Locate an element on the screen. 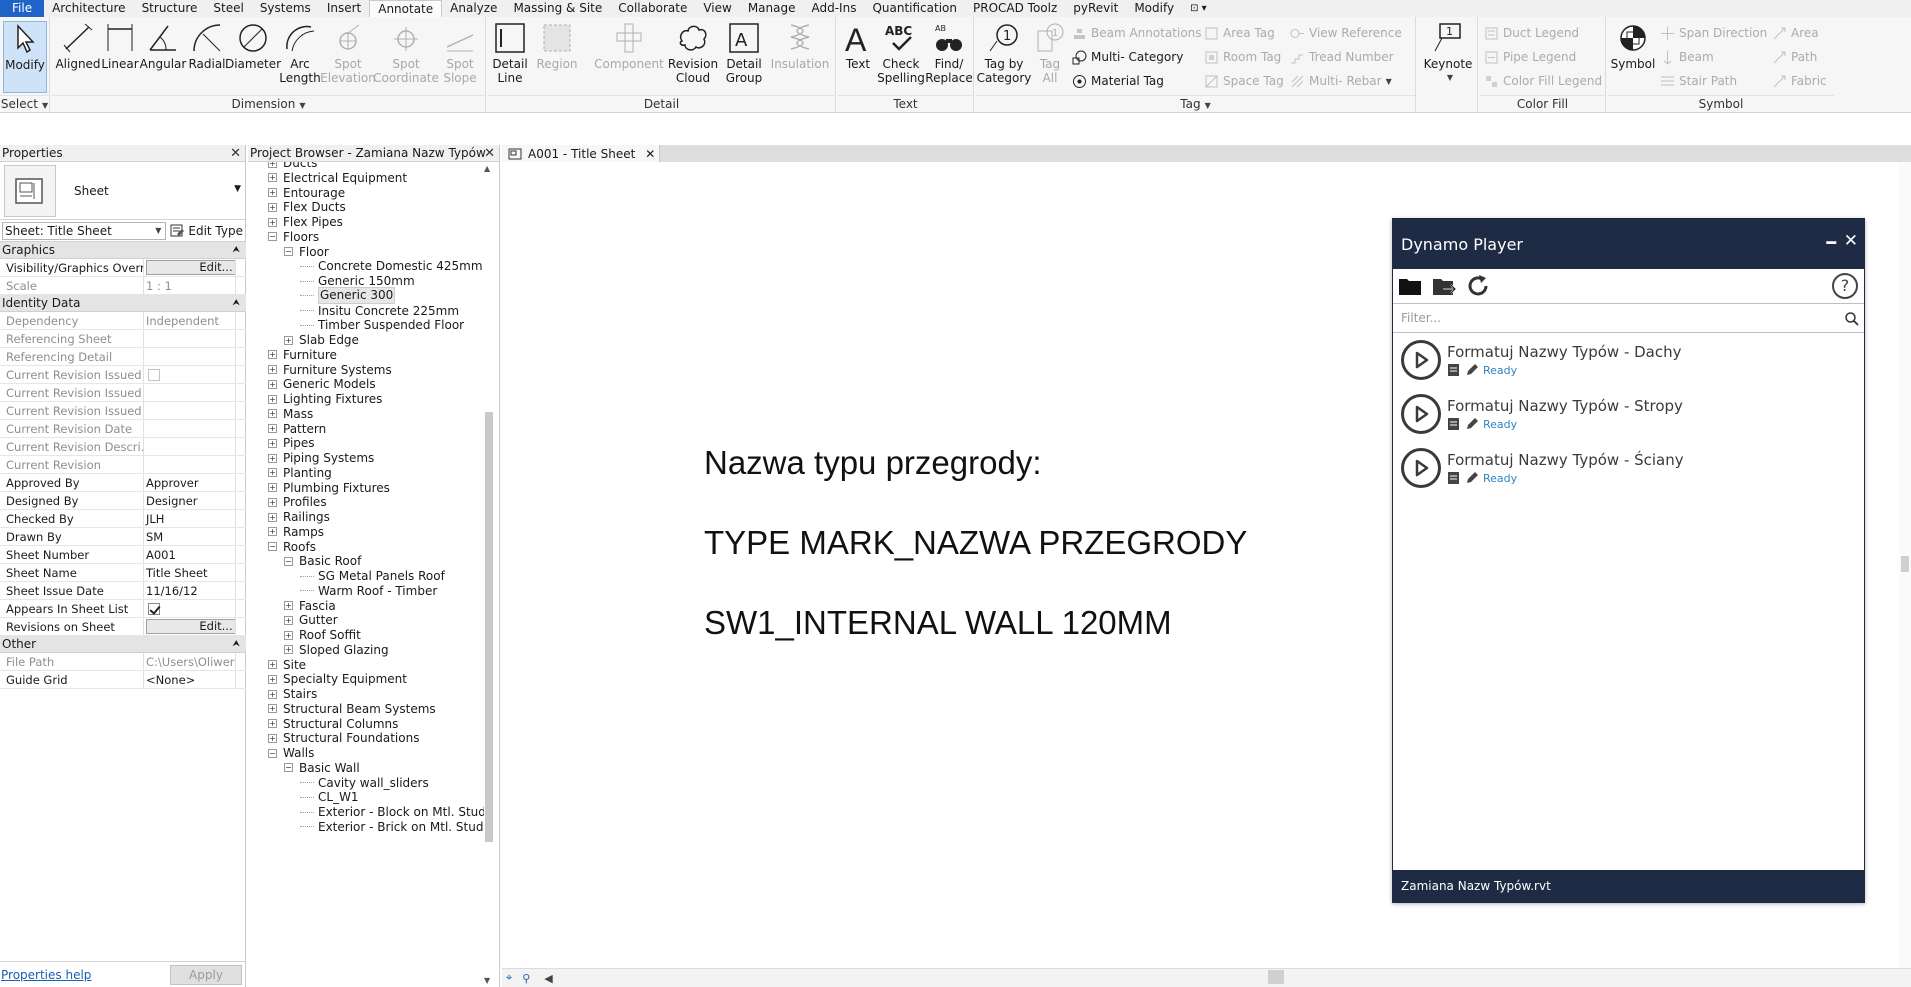 Image resolution: width=1911 pixels, height=987 pixels. stair-path-button: Stair Path is located at coordinates (1698, 81).